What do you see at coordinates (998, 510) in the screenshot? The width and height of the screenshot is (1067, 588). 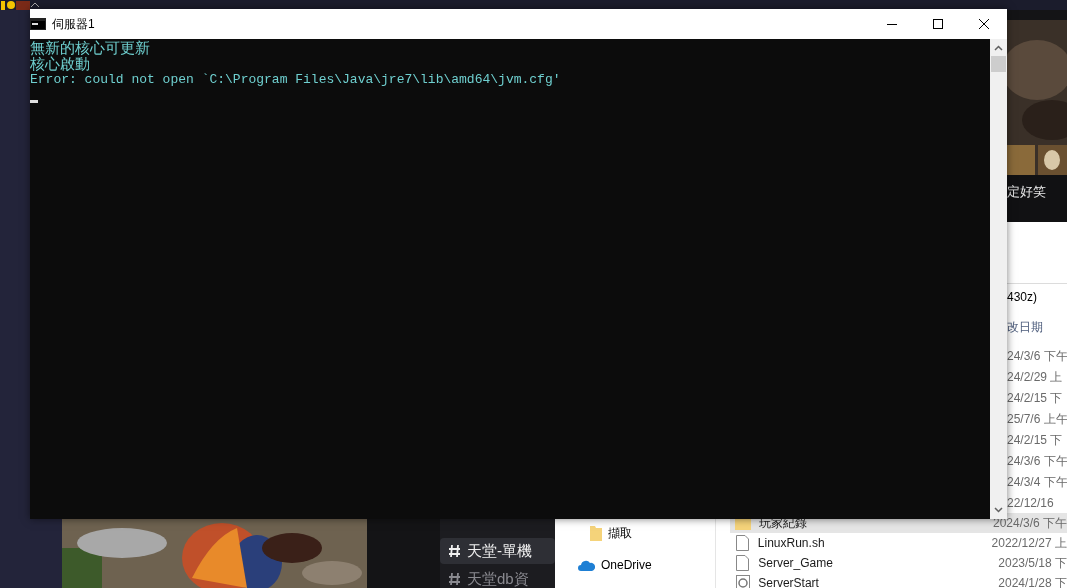 I see `scroll-down-icon` at bounding box center [998, 510].